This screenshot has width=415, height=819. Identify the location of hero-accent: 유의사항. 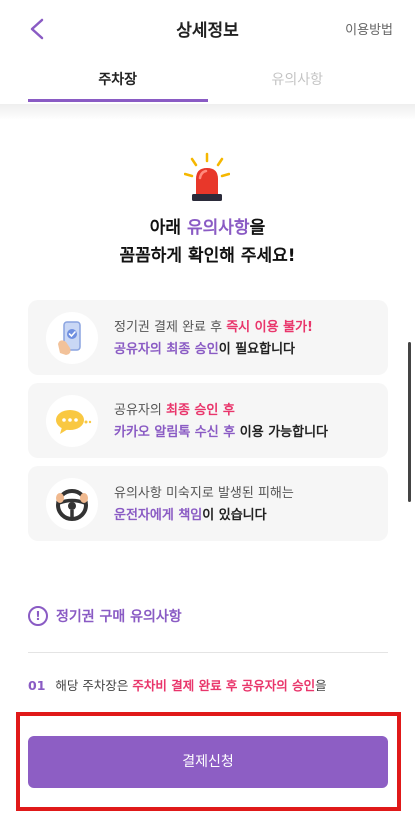
(218, 228).